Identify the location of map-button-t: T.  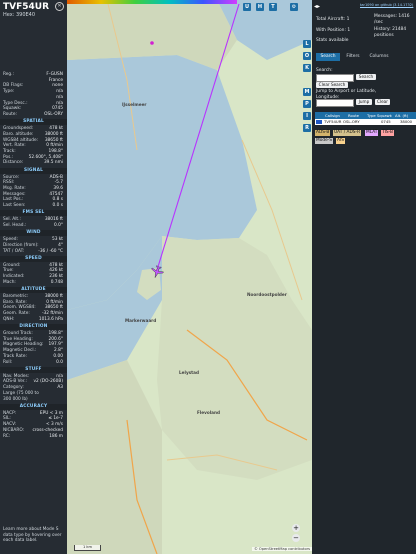
(273, 7).